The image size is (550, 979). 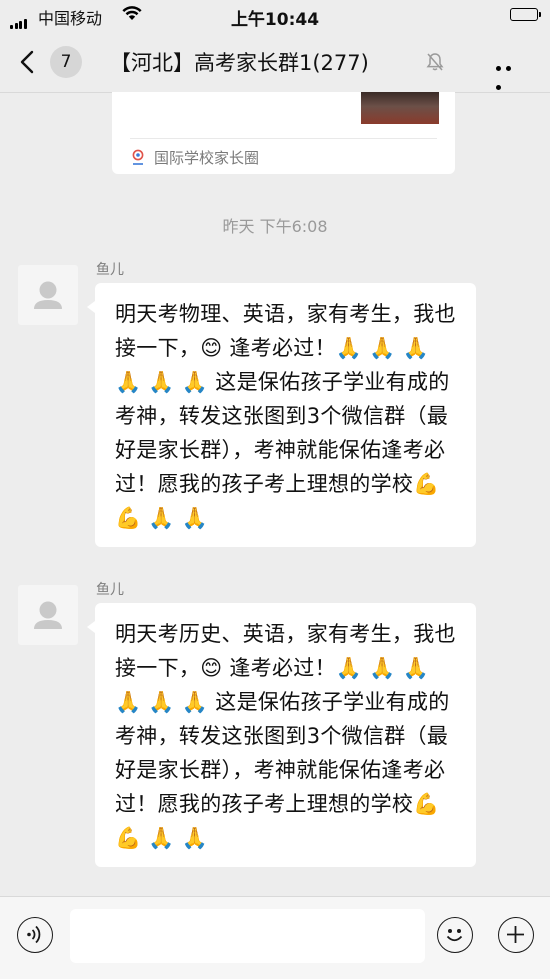 I want to click on chat-header: 7 【河北】高考家长群1(277), so click(x=275, y=61).